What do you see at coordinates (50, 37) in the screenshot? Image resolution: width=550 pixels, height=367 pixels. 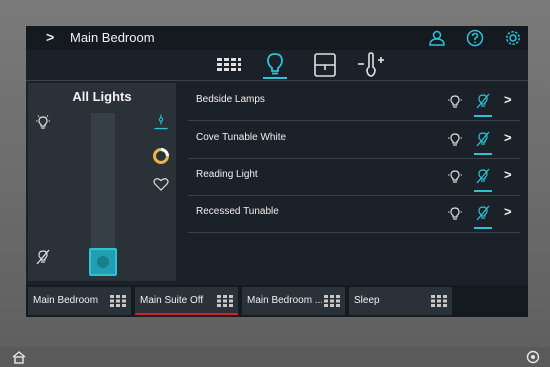 I see `back-chevron: >` at bounding box center [50, 37].